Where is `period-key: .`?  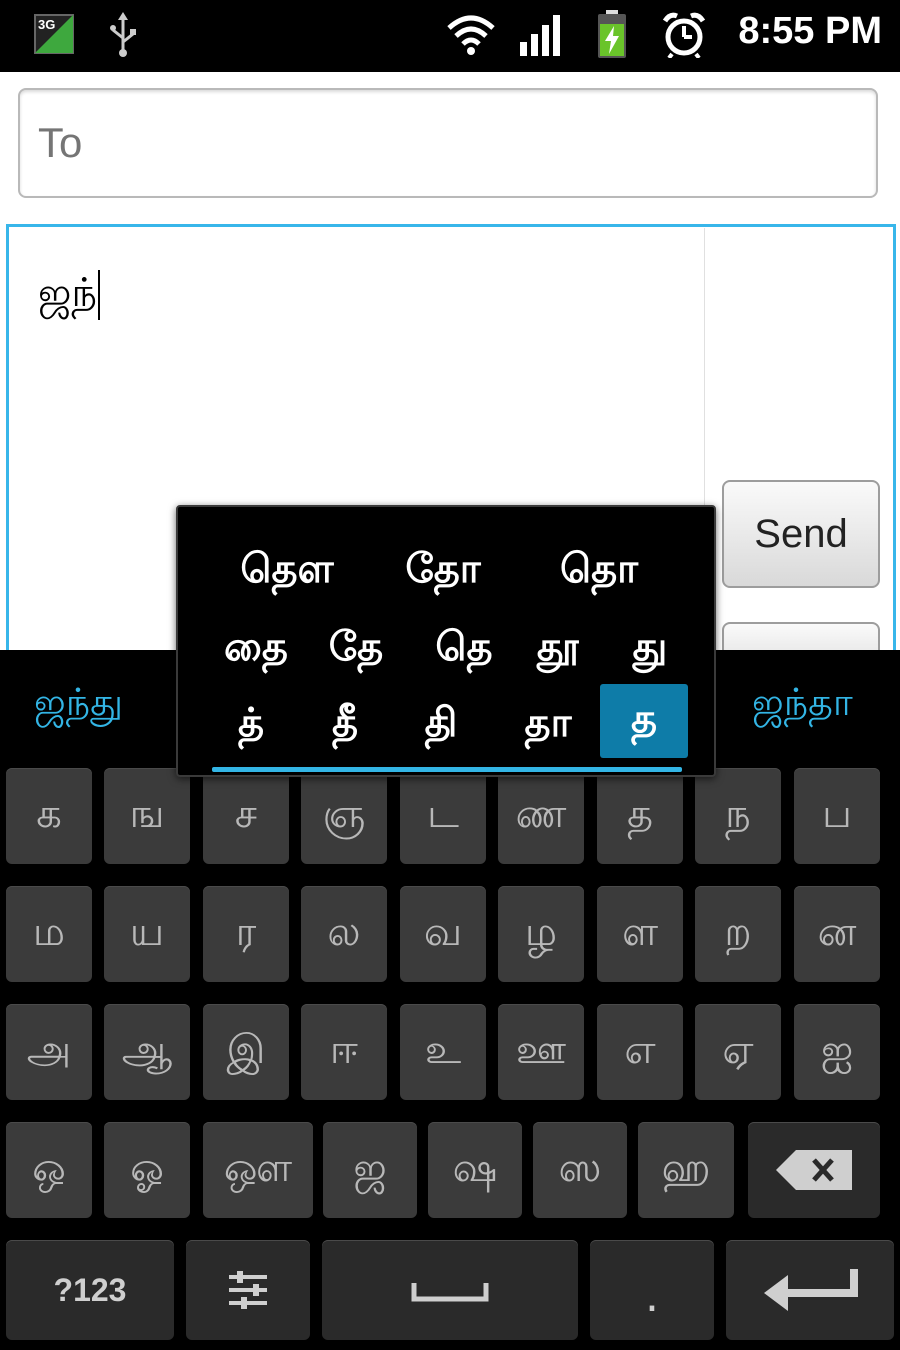 period-key: . is located at coordinates (652, 1290).